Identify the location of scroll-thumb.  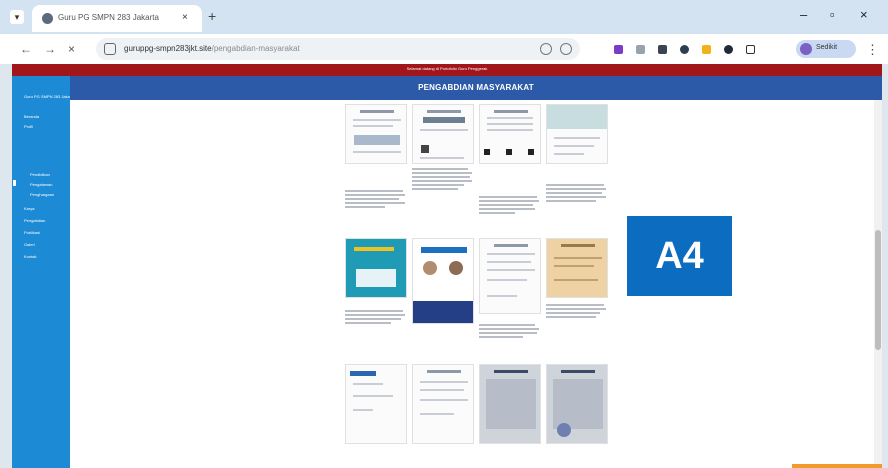
(878, 290).